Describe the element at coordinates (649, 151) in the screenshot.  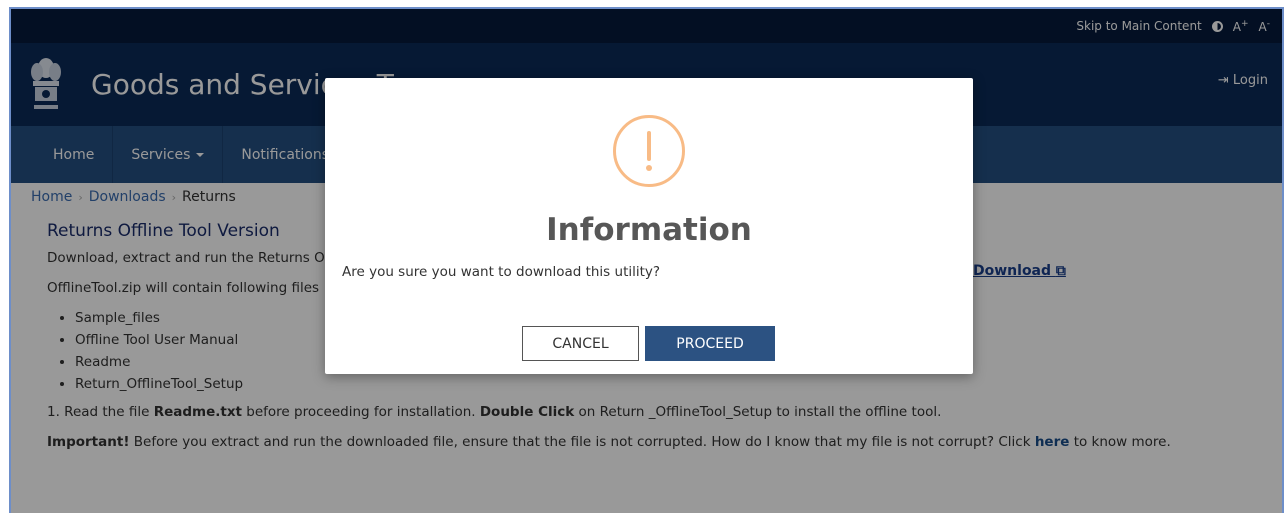
I see `warning-icon` at that location.